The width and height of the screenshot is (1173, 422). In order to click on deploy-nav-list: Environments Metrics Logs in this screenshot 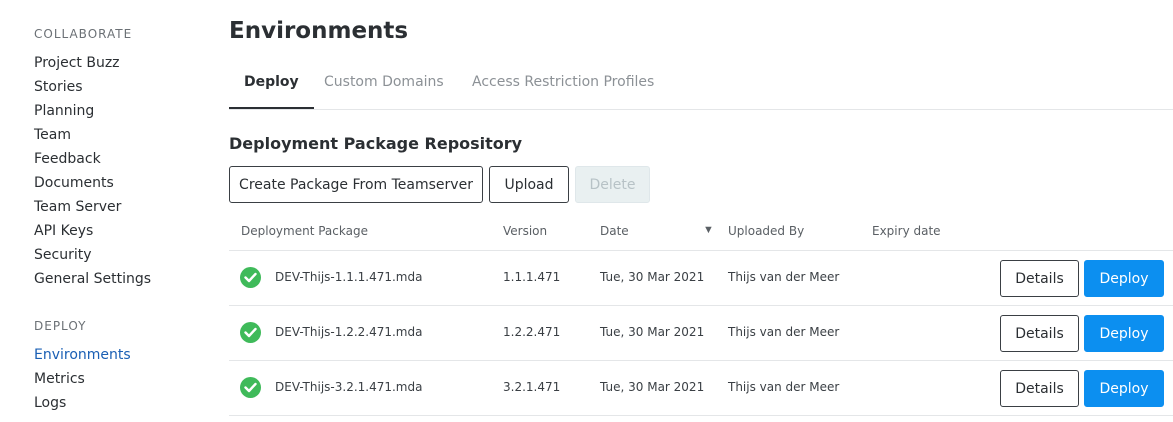, I will do `click(82, 379)`.